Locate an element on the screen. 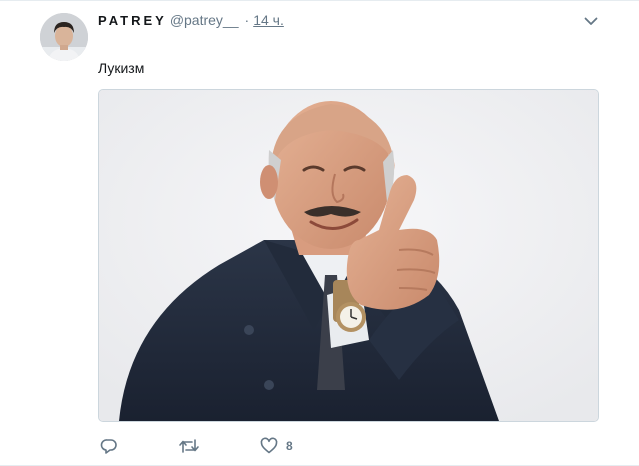 Image resolution: width=639 pixels, height=466 pixels. timestamp-link: 14 ч. is located at coordinates (268, 20).